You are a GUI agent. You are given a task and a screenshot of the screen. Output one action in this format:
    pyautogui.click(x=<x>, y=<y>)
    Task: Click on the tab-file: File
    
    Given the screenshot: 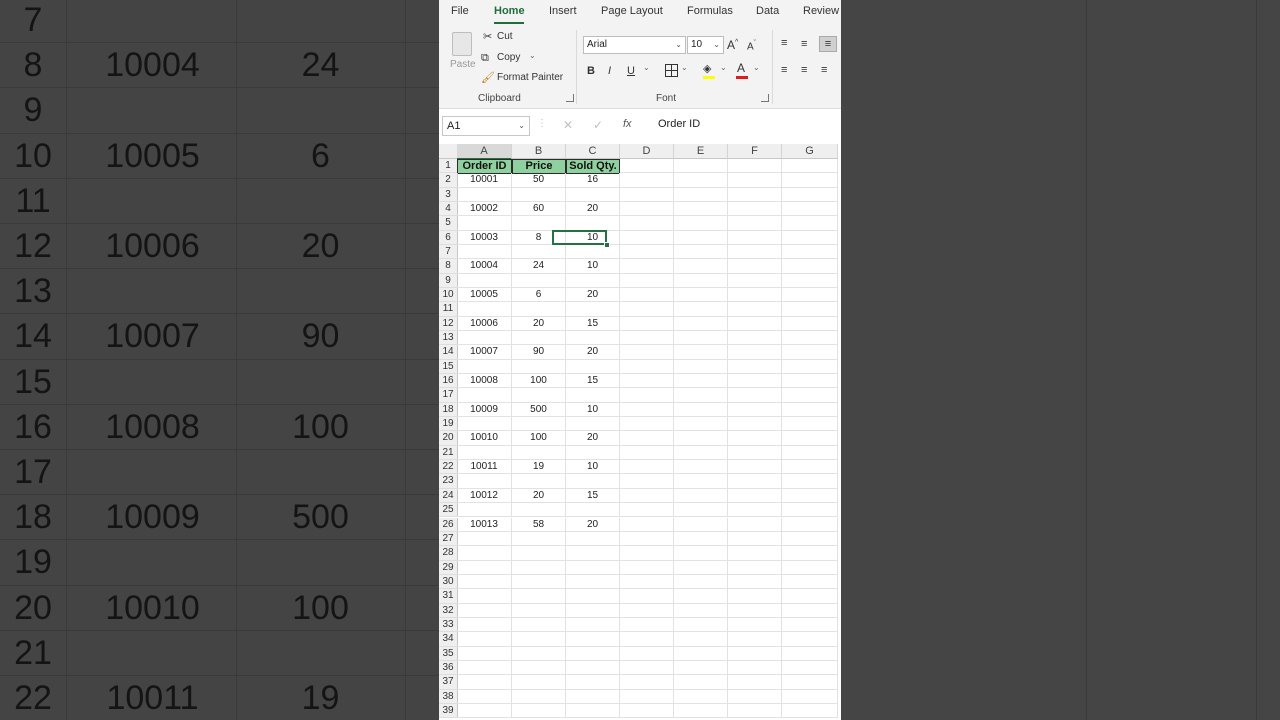 What is the action you would take?
    pyautogui.click(x=460, y=11)
    